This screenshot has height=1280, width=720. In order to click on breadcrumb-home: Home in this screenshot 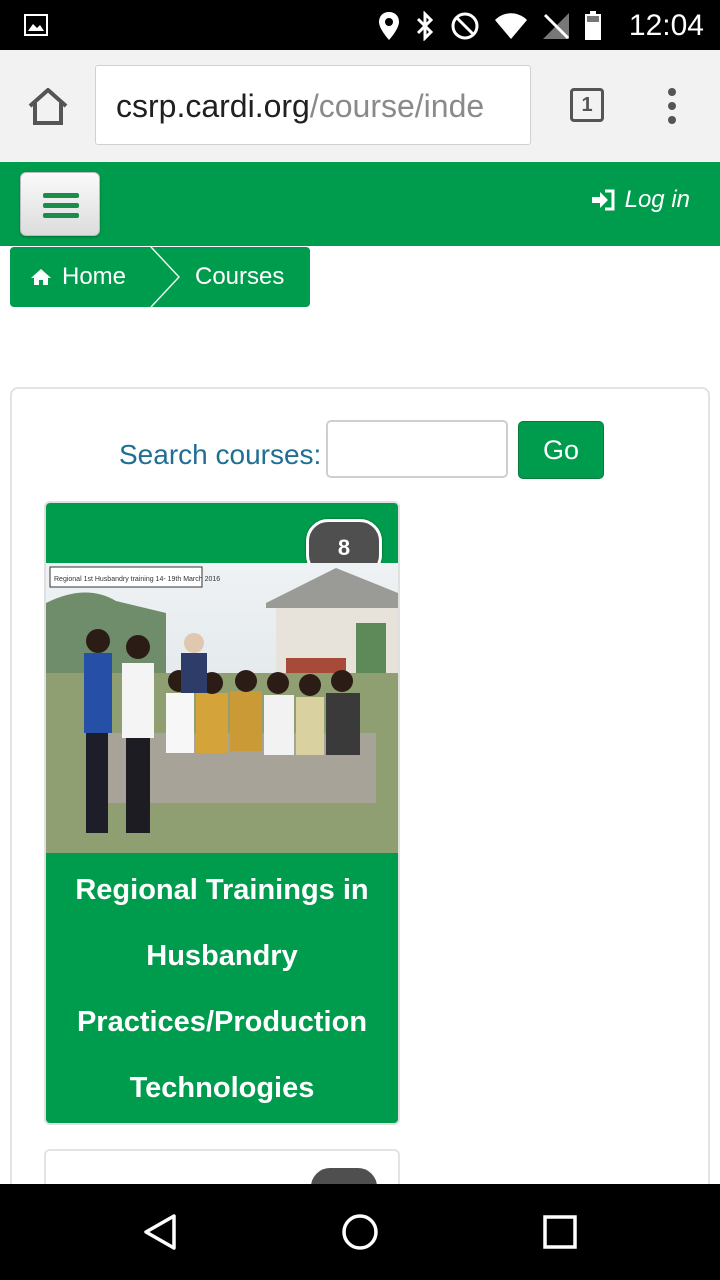, I will do `click(78, 277)`.